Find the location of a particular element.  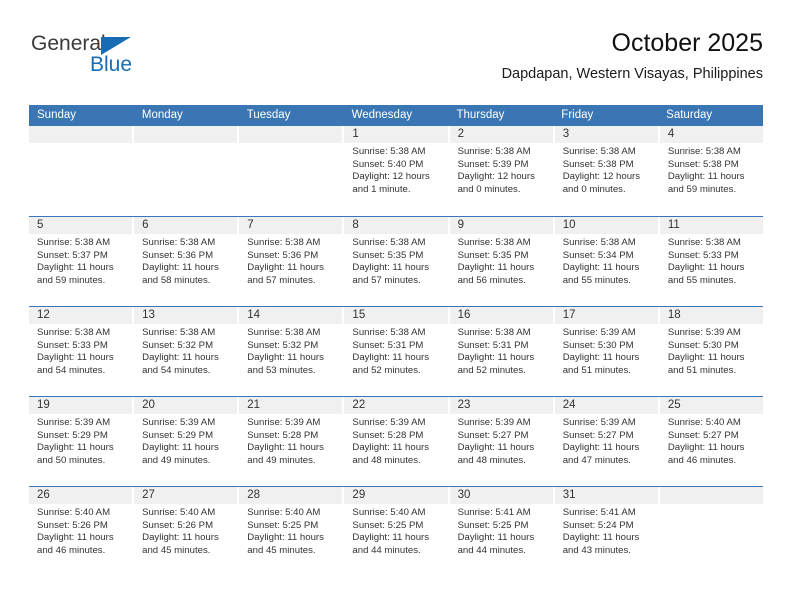

day-number: 24 is located at coordinates (606, 405).